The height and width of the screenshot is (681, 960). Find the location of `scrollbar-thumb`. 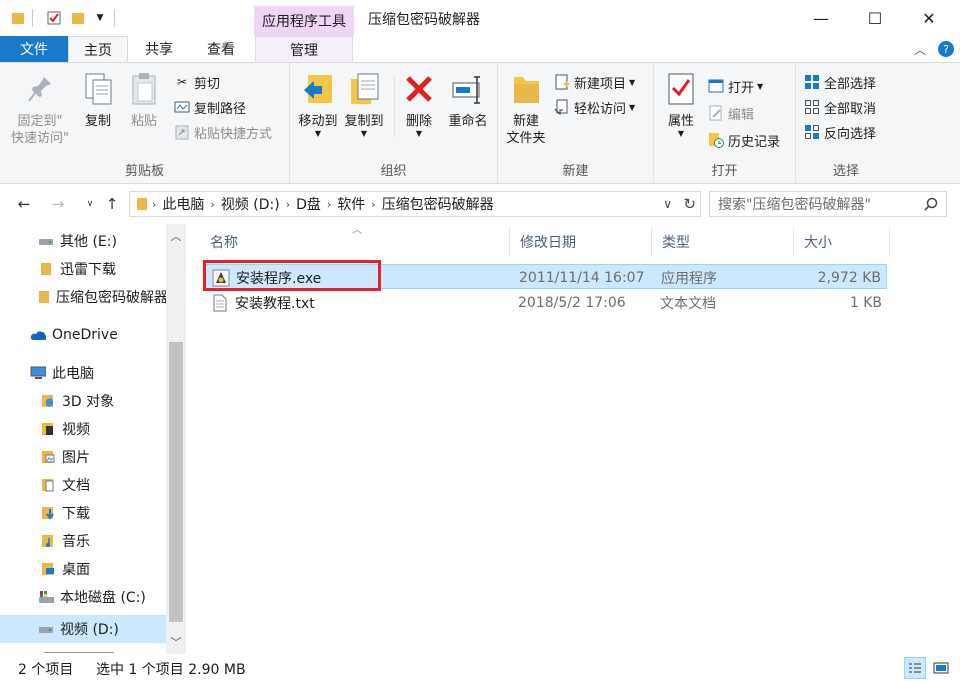

scrollbar-thumb is located at coordinates (176, 482).